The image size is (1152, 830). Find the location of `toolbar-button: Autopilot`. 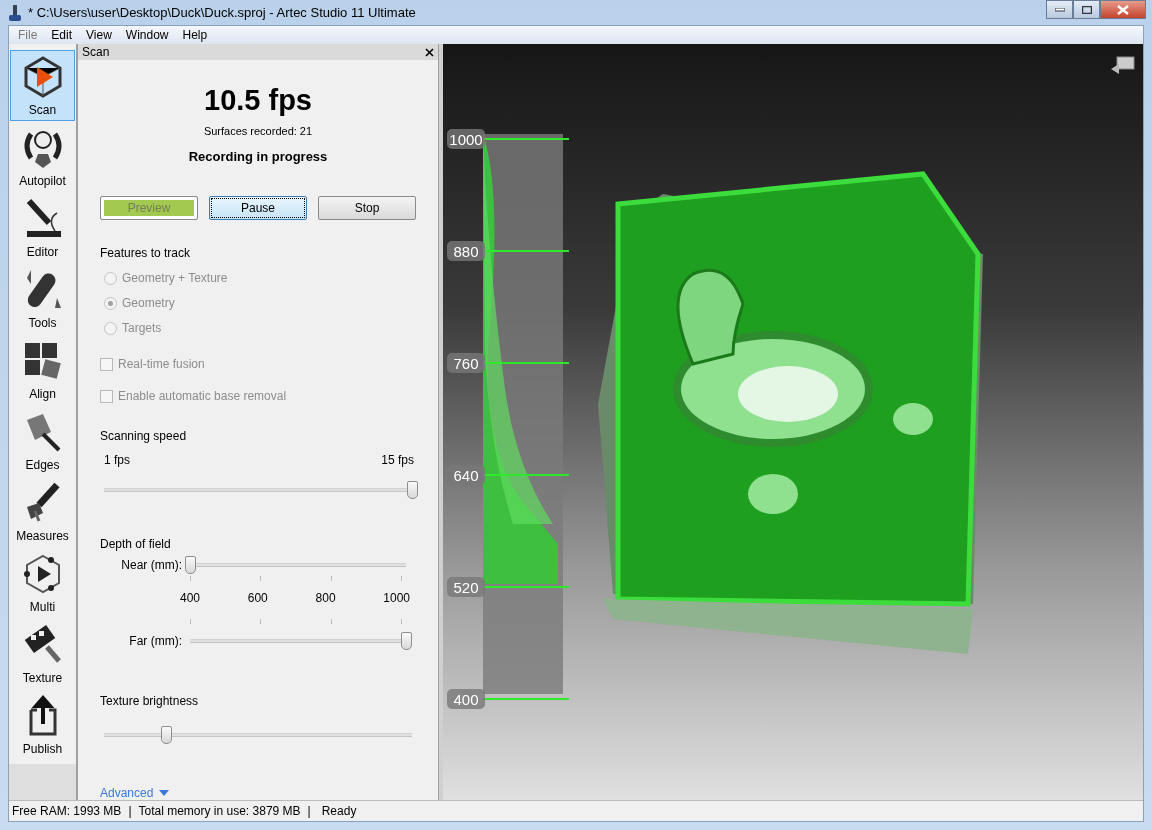

toolbar-button: Autopilot is located at coordinates (42, 156).